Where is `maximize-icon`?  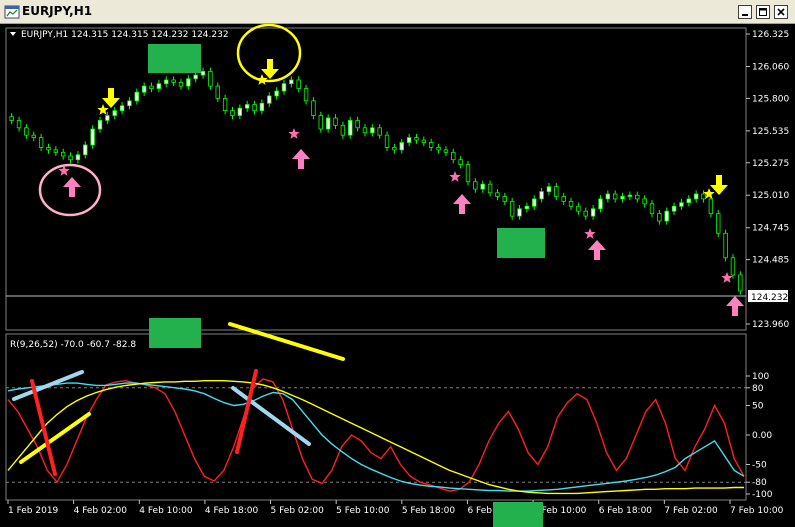 maximize-icon is located at coordinates (763, 12).